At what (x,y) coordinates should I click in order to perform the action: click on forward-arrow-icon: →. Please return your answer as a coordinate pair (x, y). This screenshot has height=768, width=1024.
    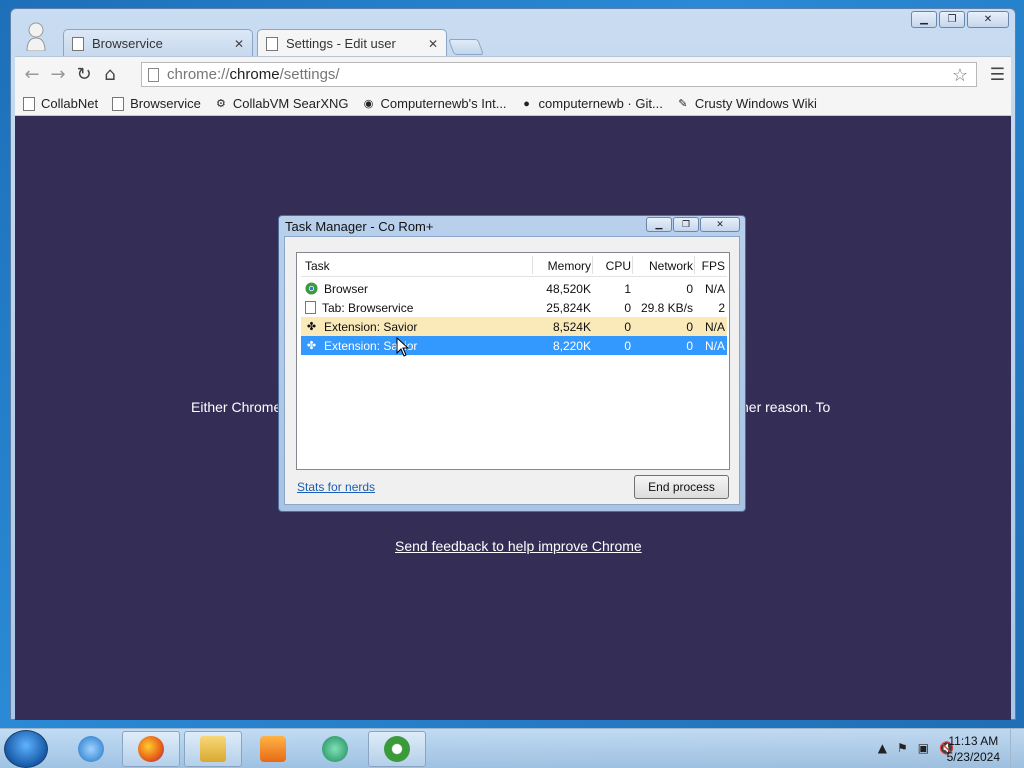
    Looking at the image, I should click on (58, 75).